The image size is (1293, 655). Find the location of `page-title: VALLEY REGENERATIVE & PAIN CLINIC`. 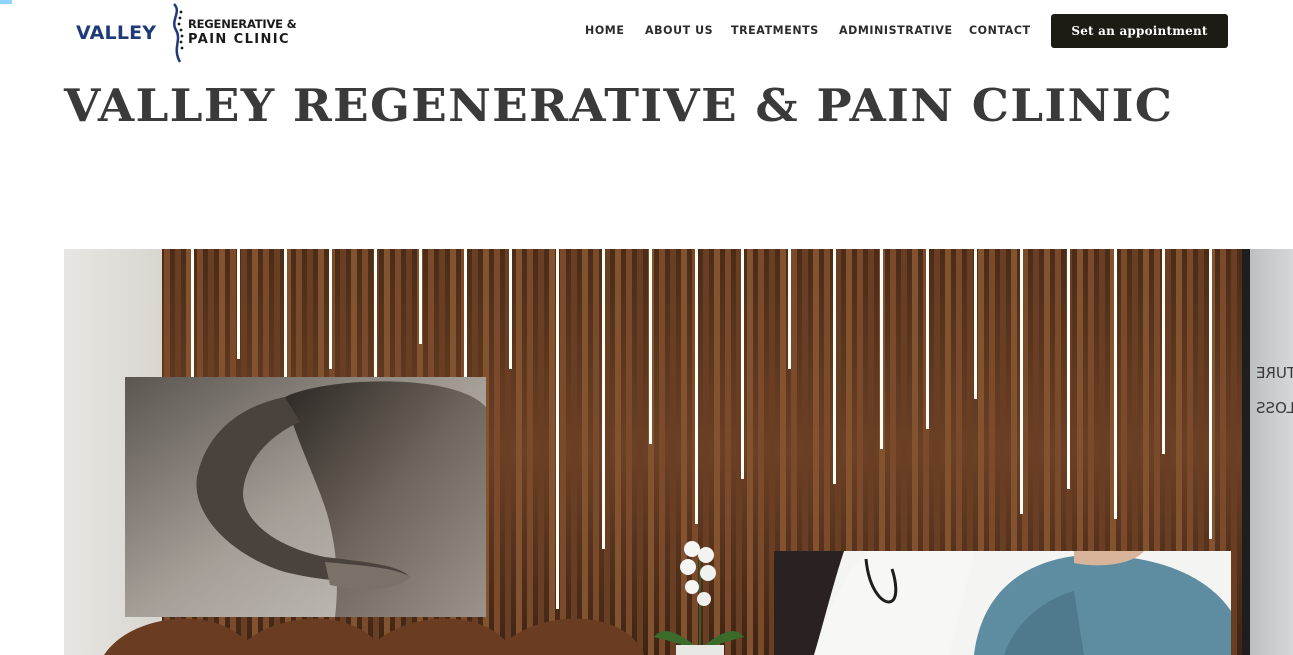

page-title: VALLEY REGENERATIVE & PAIN CLINIC is located at coordinates (619, 105).